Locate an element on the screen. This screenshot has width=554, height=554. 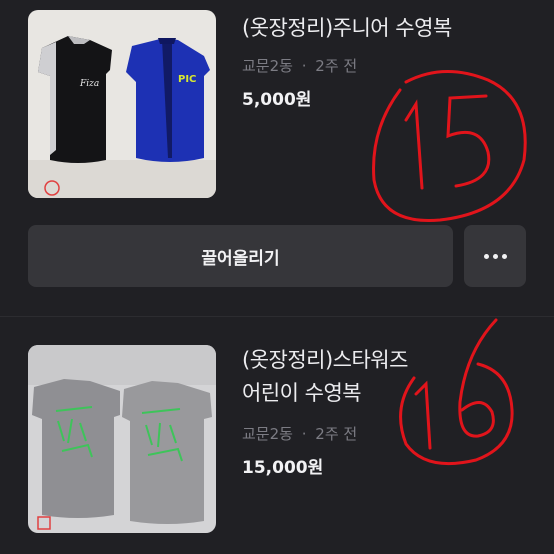
listing-2-time: 2주 전 is located at coordinates (336, 434).